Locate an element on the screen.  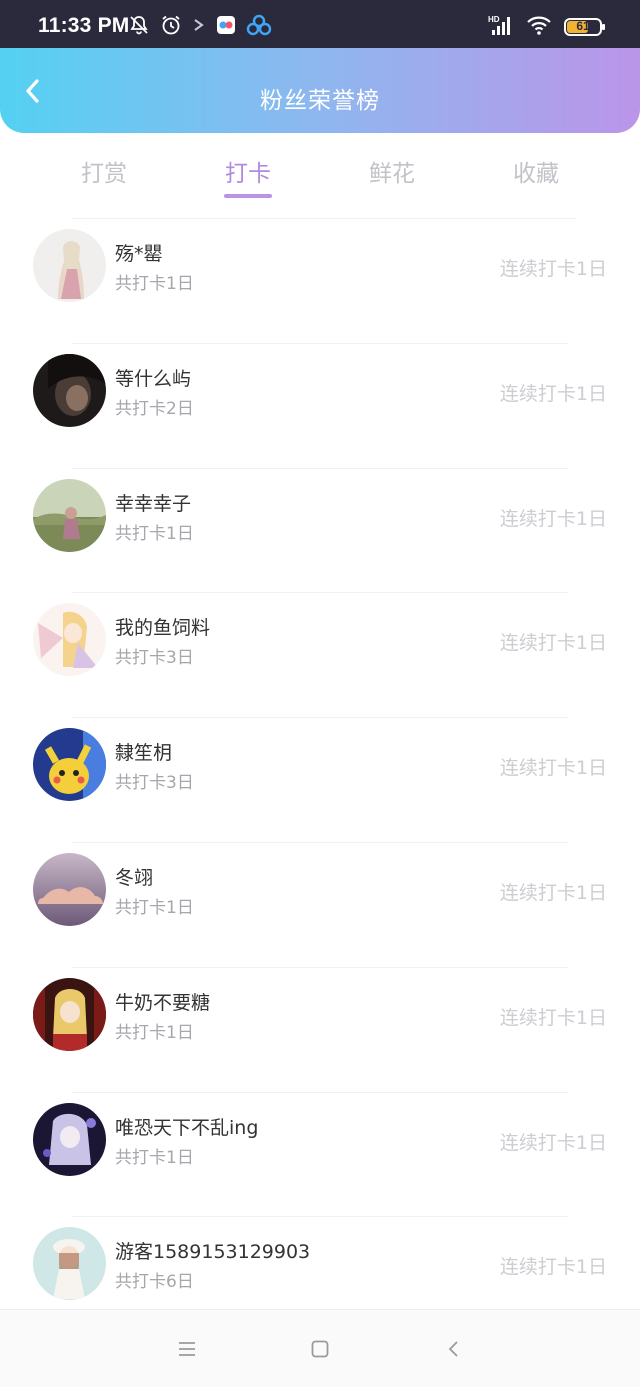
list-item: 我的鱼饲料 共打卡3日 连续打卡1日 is located at coordinates (320, 656).